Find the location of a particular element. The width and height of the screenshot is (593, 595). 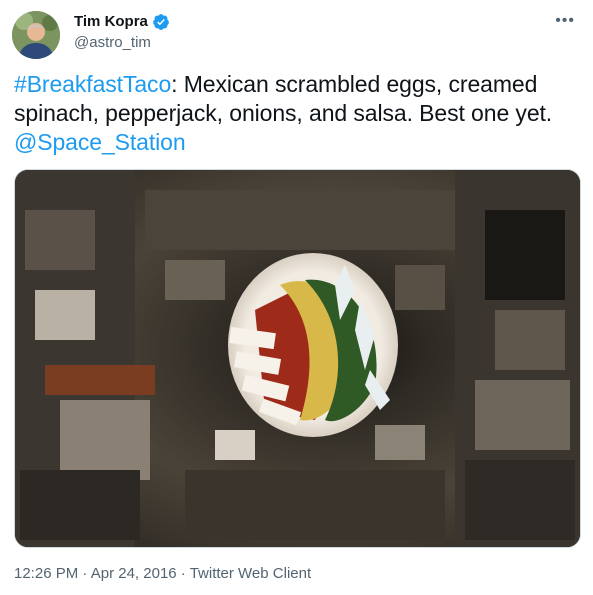

author-avatar is located at coordinates (36, 35).